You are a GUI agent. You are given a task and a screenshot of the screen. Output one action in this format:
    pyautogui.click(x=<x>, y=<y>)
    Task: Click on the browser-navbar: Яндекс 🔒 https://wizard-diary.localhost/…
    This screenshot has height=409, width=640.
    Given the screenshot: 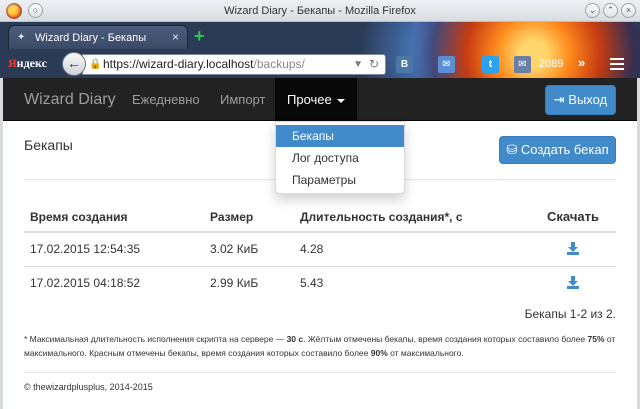 What is the action you would take?
    pyautogui.click(x=320, y=65)
    